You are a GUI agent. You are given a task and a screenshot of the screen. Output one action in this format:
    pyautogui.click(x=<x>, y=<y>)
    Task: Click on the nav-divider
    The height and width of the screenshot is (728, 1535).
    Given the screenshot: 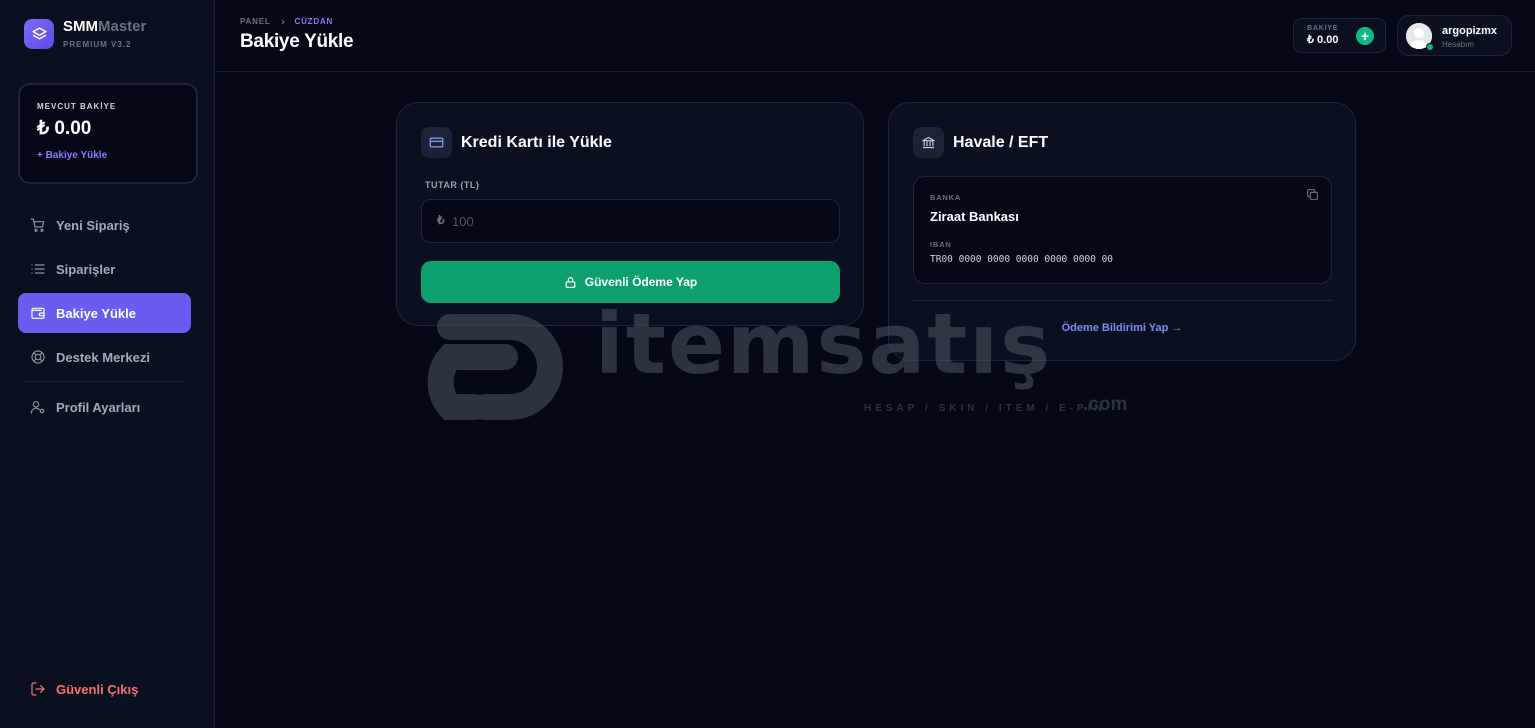 What is the action you would take?
    pyautogui.click(x=104, y=381)
    